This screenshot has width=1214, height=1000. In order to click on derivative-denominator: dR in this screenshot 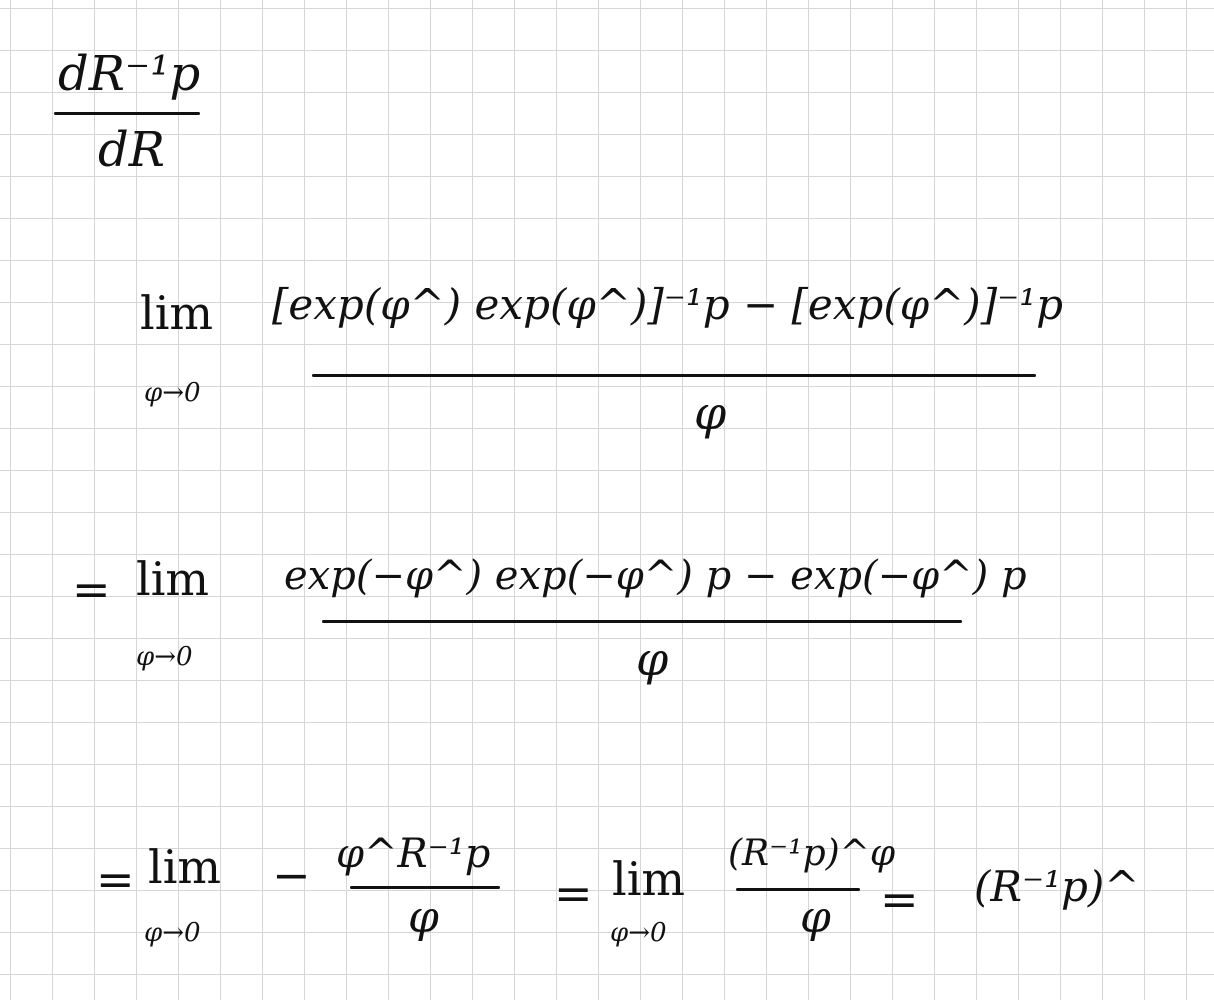, I will do `click(131, 150)`.